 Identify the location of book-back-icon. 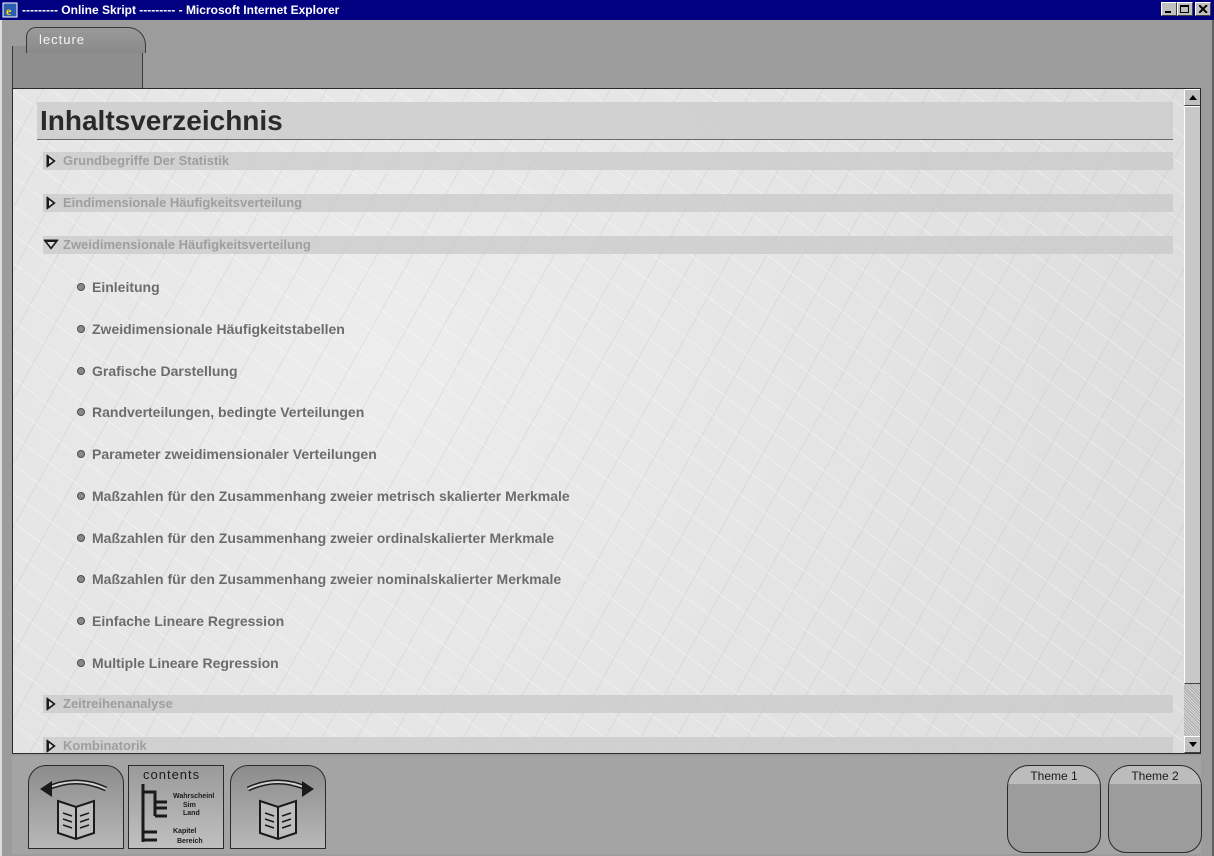
(74, 810).